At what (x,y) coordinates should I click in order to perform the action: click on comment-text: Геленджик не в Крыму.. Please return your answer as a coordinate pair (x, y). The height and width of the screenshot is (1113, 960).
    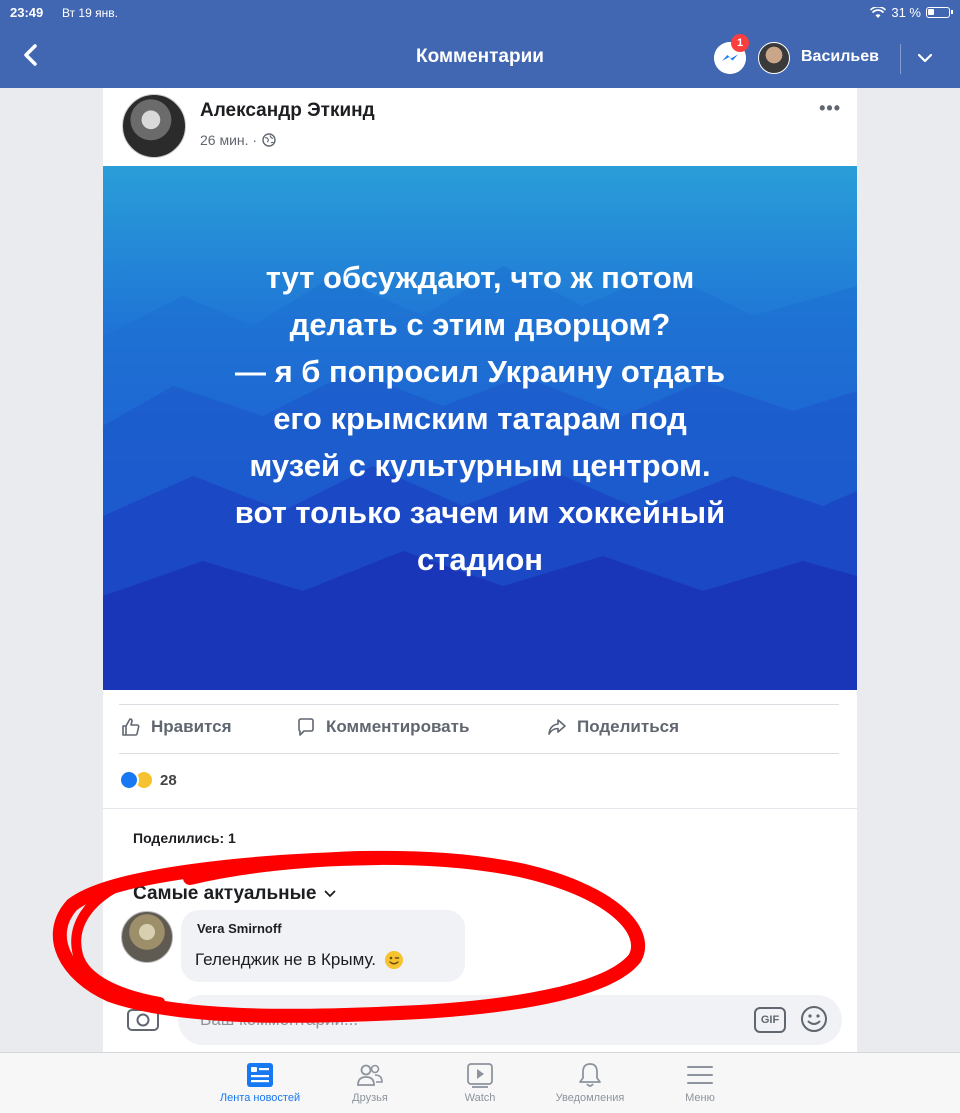
    Looking at the image, I should click on (299, 960).